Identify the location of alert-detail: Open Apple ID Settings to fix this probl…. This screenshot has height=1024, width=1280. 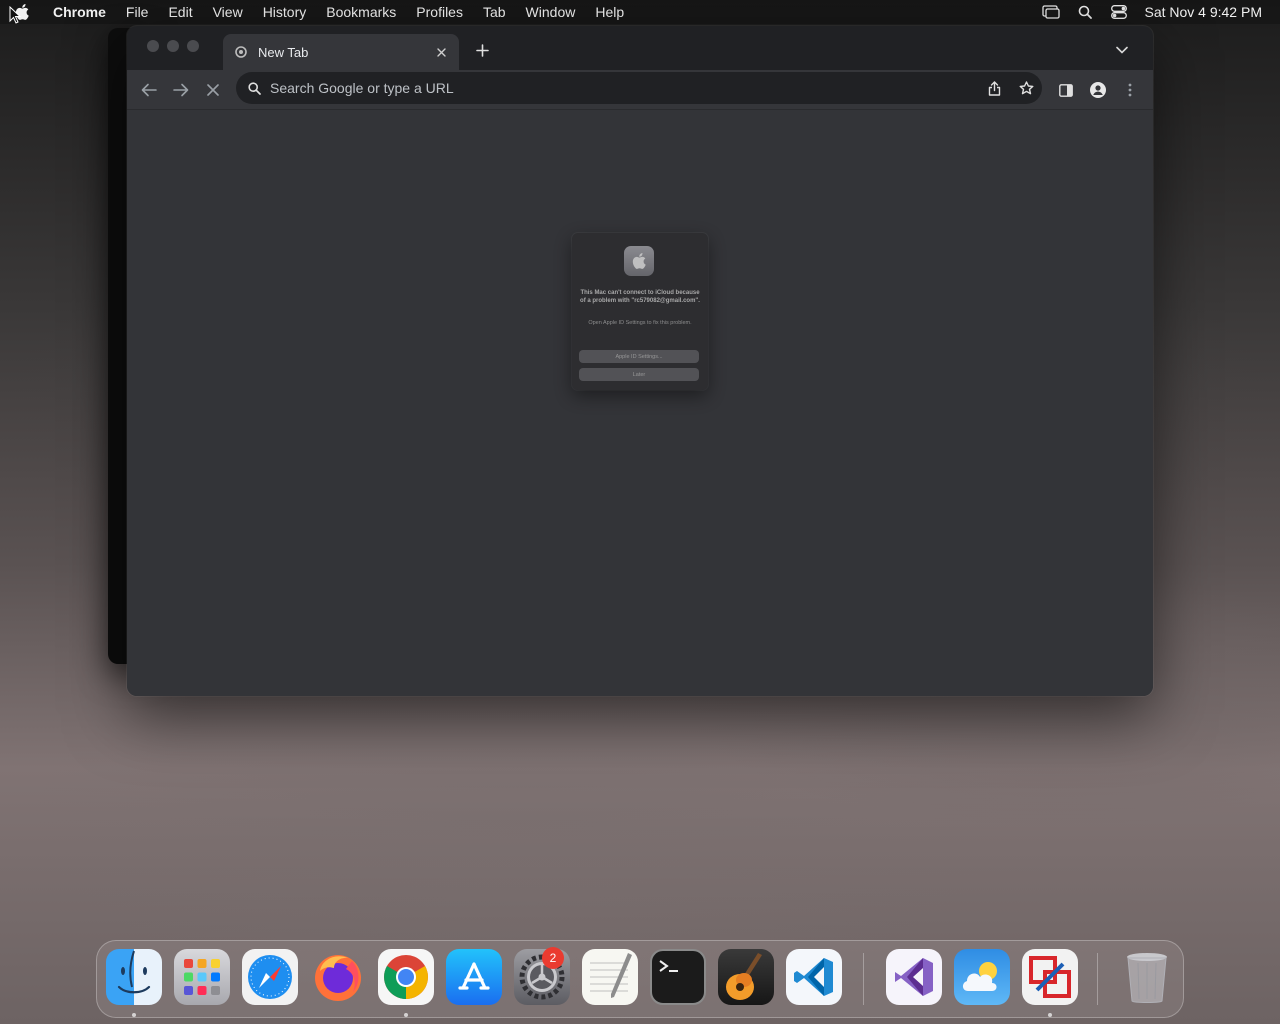
(640, 323).